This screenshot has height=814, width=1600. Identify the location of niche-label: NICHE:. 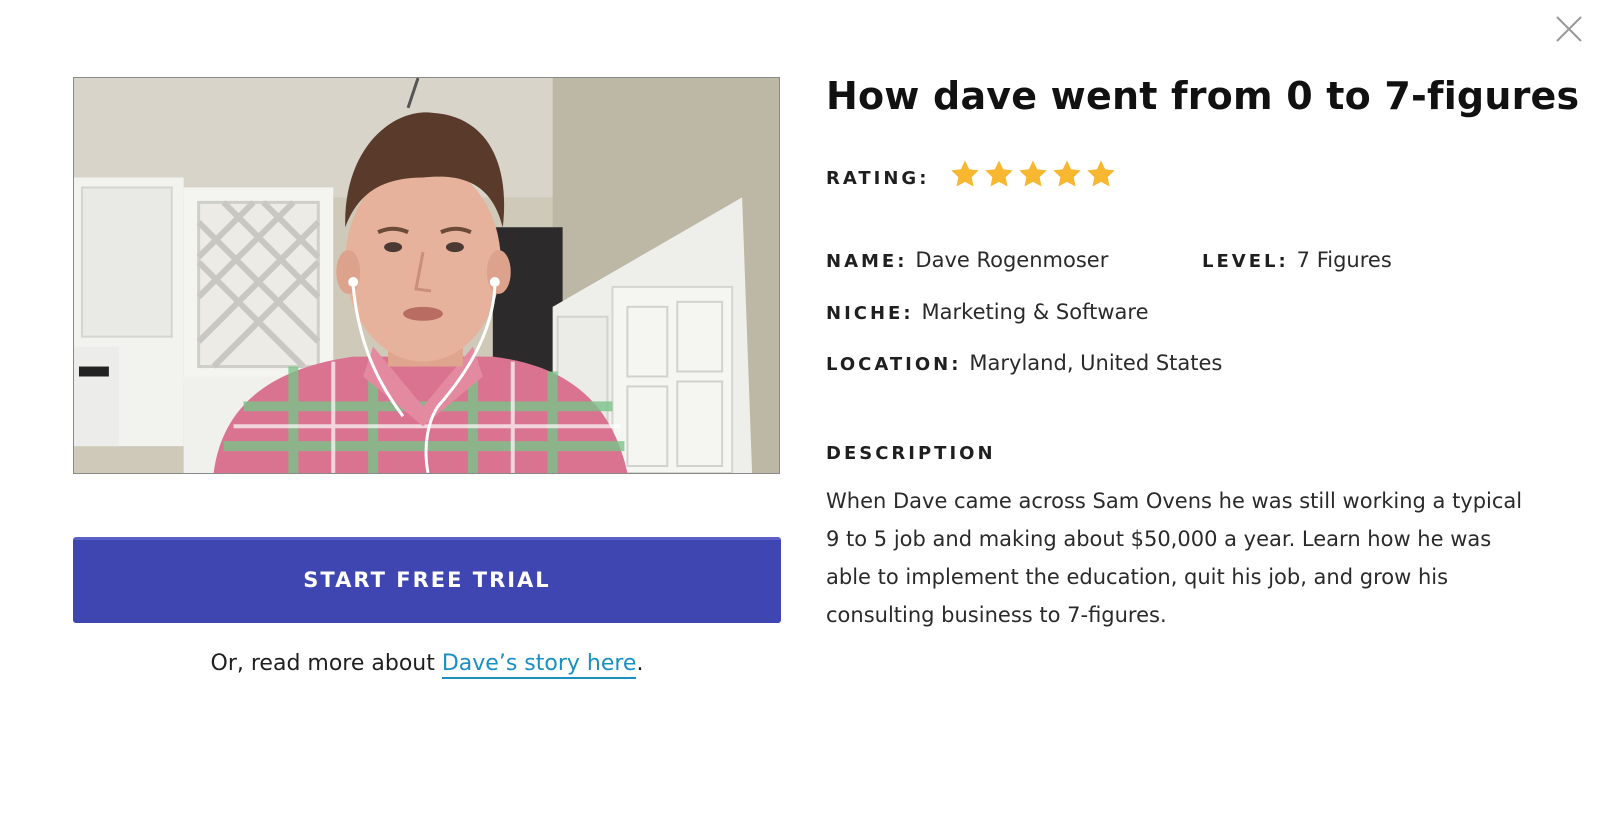
(870, 313).